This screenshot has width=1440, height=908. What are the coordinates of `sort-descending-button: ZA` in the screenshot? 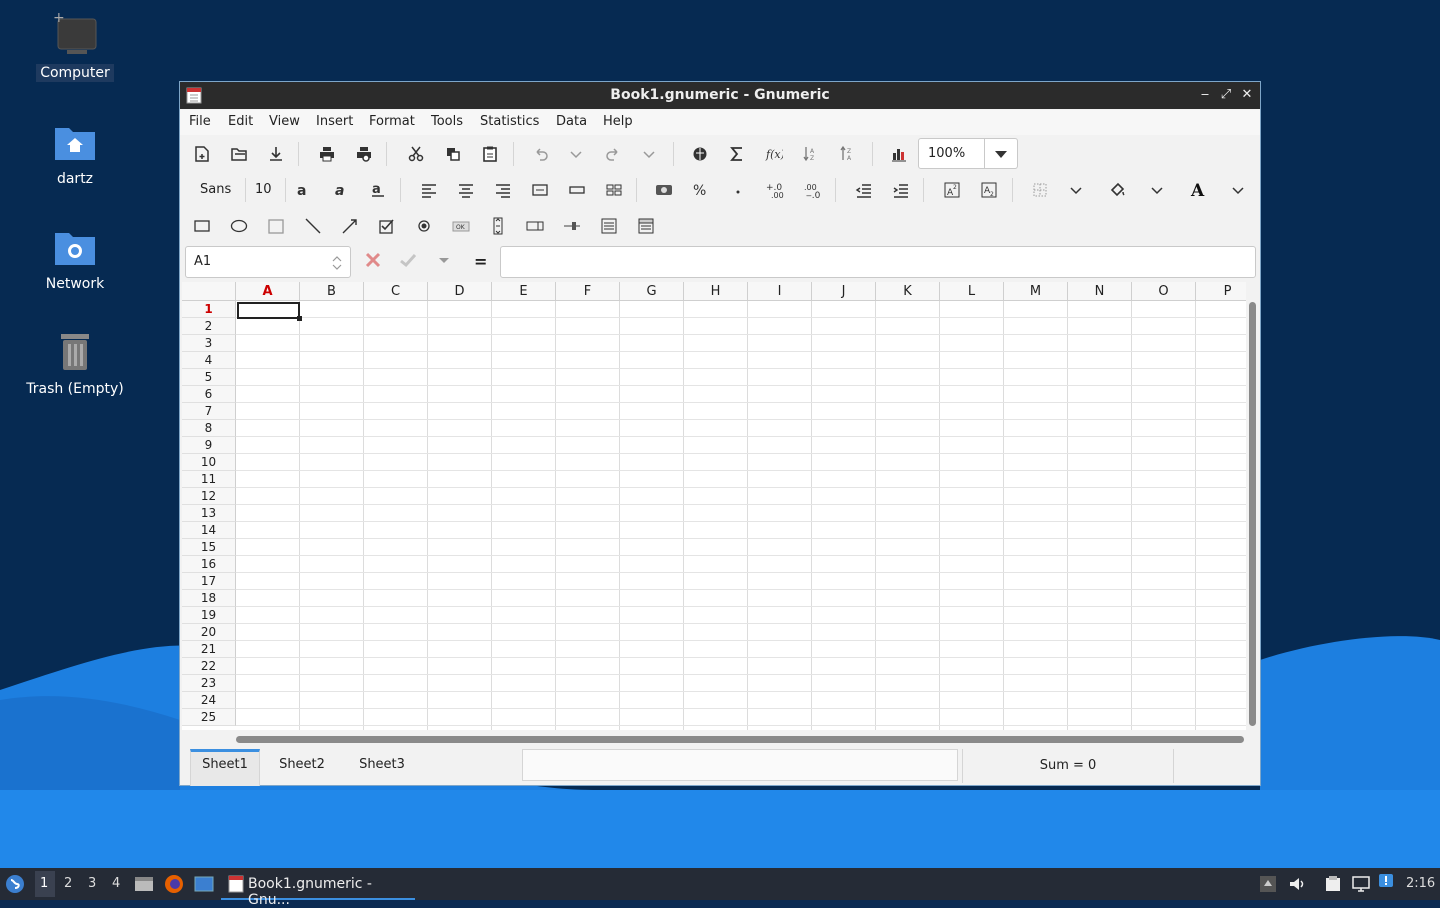 It's located at (848, 154).